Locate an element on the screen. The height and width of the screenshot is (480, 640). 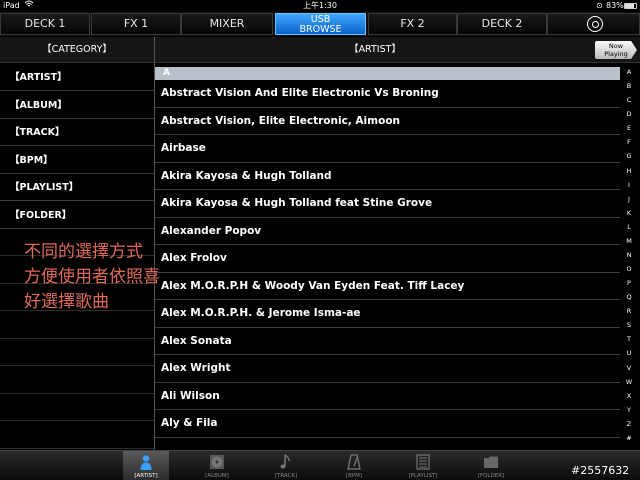
metronome-icon is located at coordinates (354, 462).